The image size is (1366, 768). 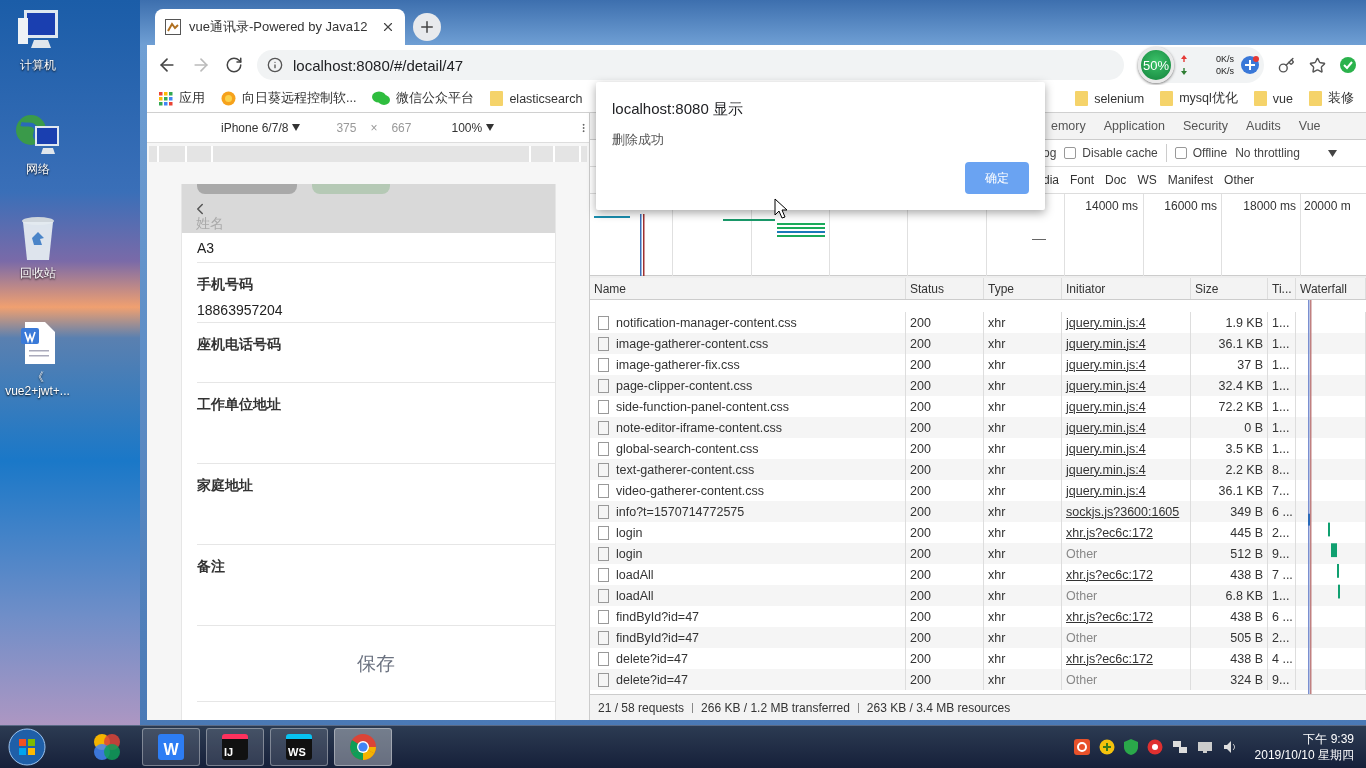 What do you see at coordinates (37, 169) in the screenshot?
I see `desktop-icon-label: 网络` at bounding box center [37, 169].